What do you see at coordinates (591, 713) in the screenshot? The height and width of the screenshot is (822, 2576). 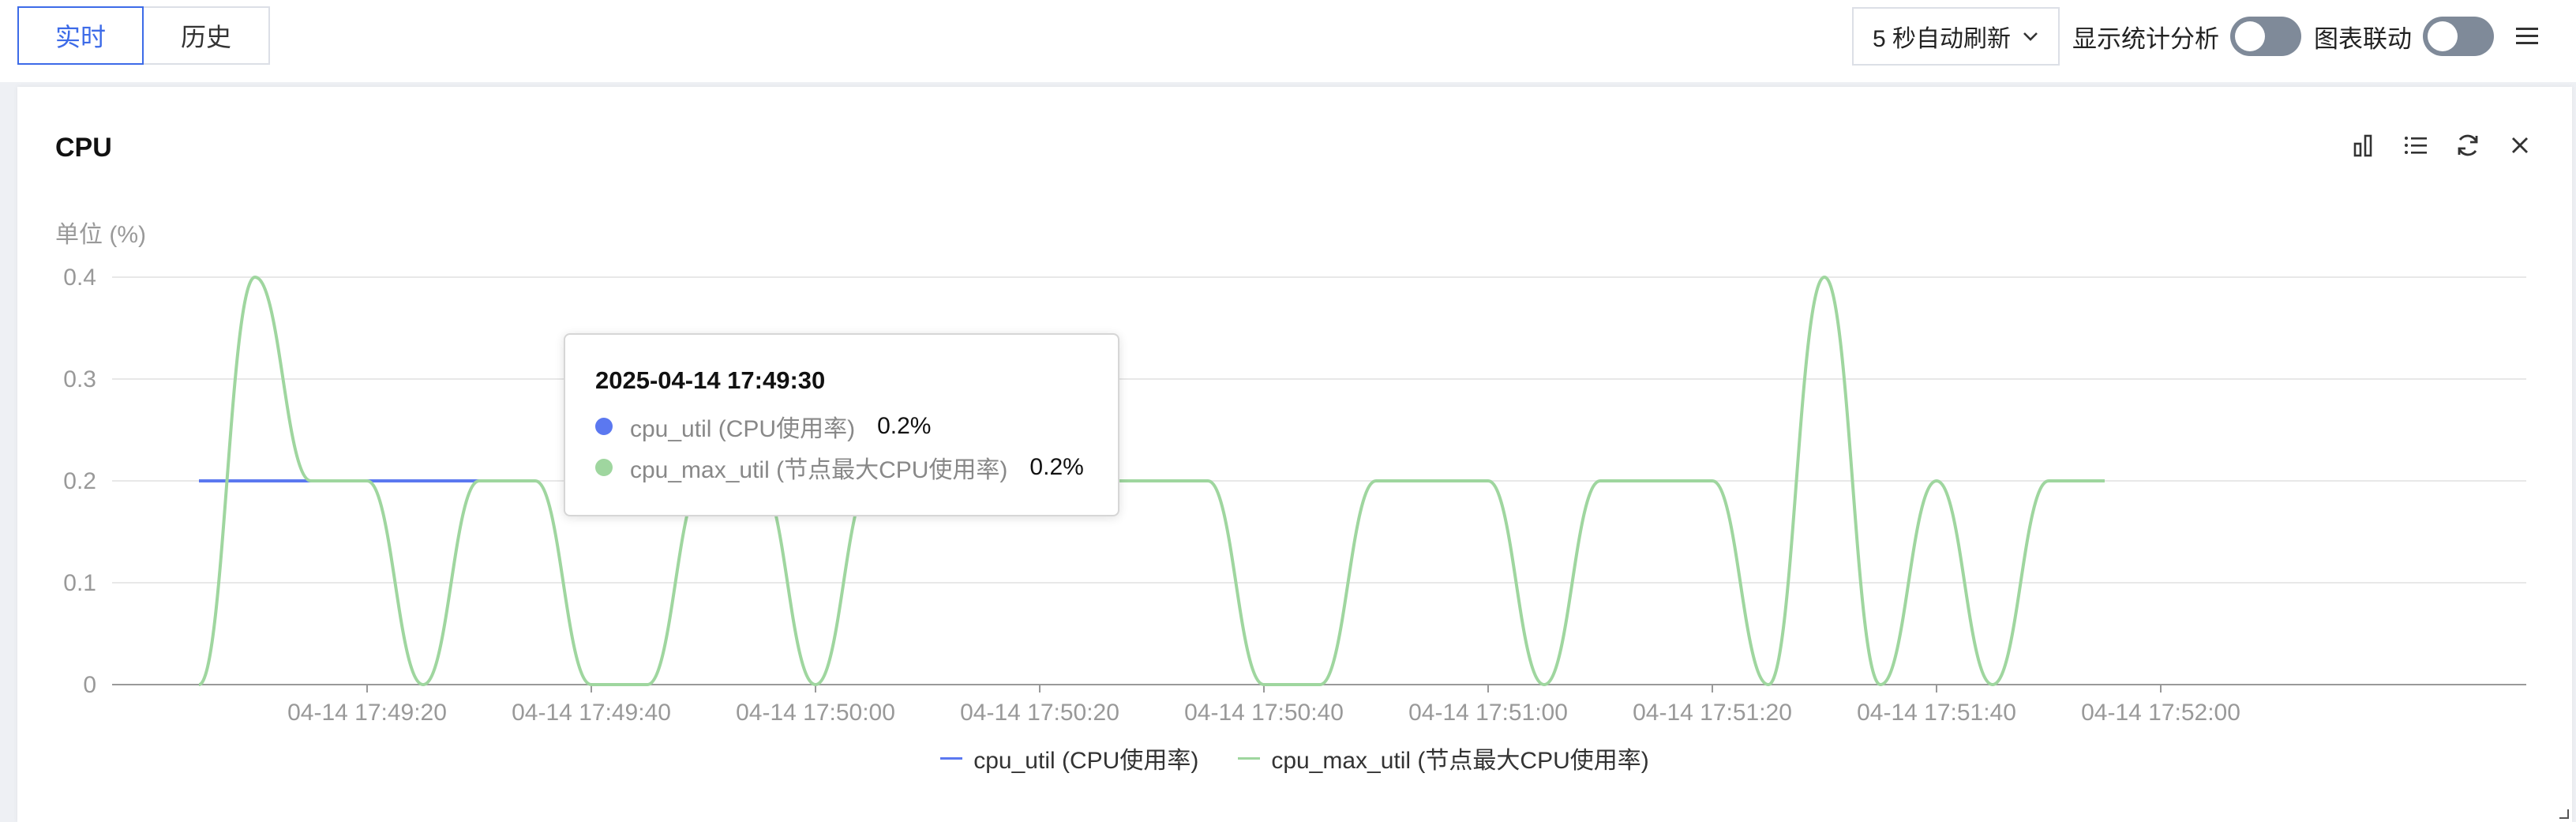 I see `x-tick-label: 04-14 17:49:40` at bounding box center [591, 713].